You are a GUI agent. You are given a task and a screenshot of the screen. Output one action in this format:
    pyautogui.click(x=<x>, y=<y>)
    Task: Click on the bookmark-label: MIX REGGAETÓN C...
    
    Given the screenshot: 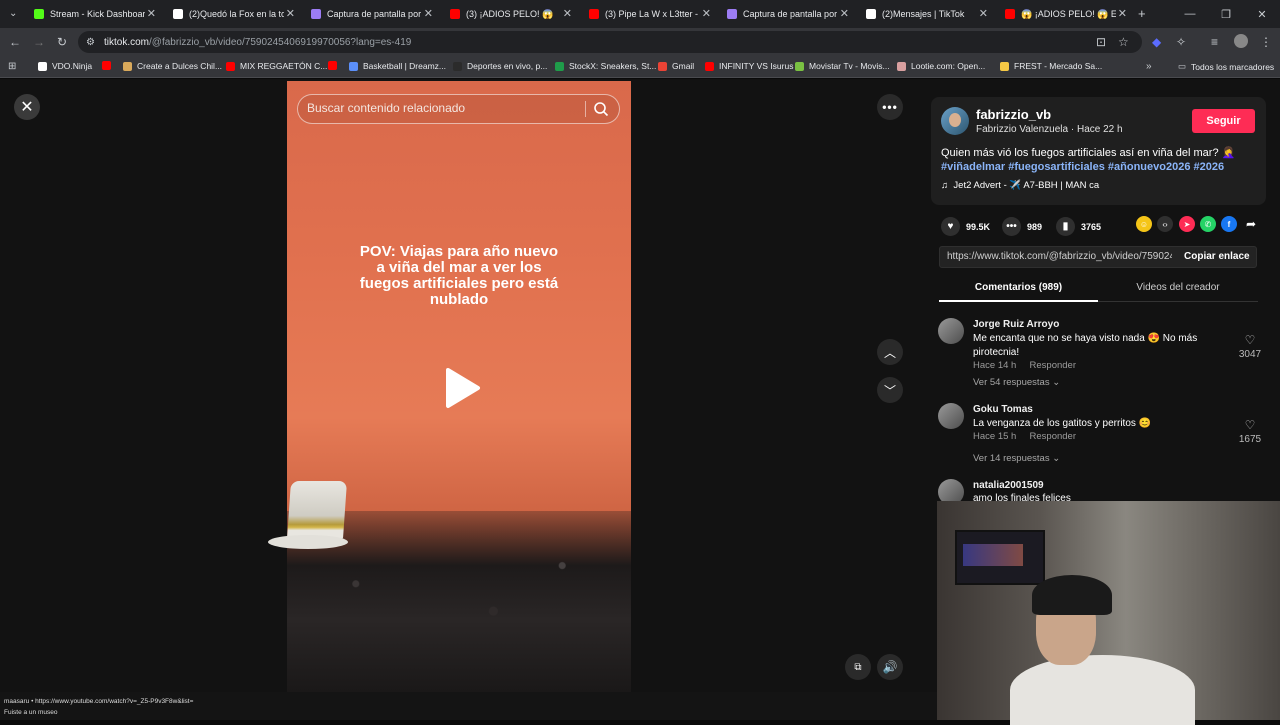 What is the action you would take?
    pyautogui.click(x=284, y=66)
    